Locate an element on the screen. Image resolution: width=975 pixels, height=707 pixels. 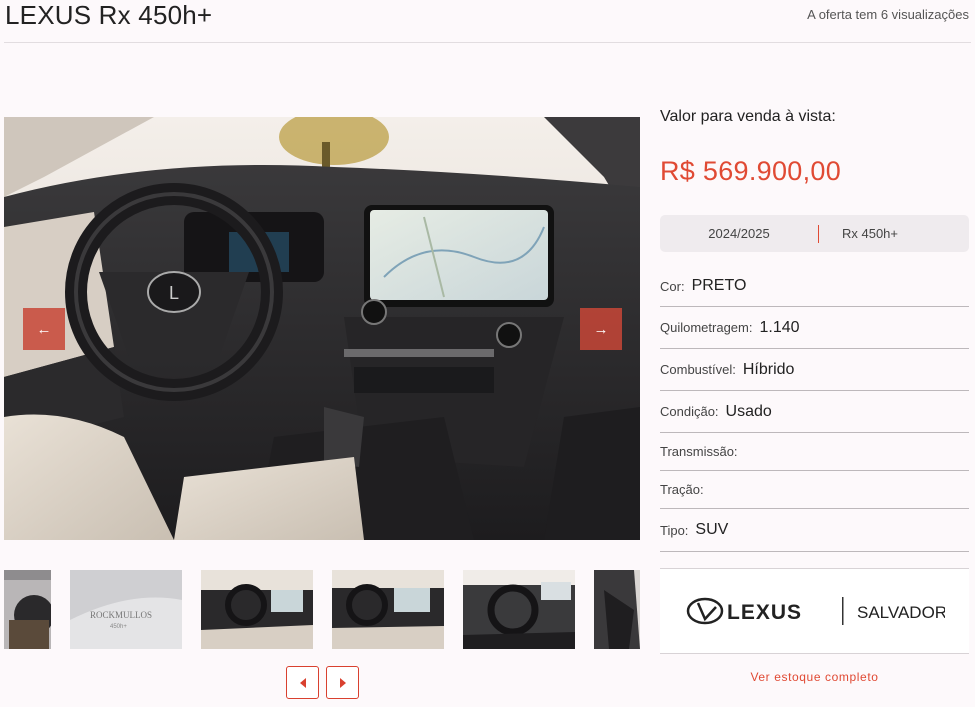
dealer-logo: LEXUS SALVADOR is located at coordinates (814, 611).